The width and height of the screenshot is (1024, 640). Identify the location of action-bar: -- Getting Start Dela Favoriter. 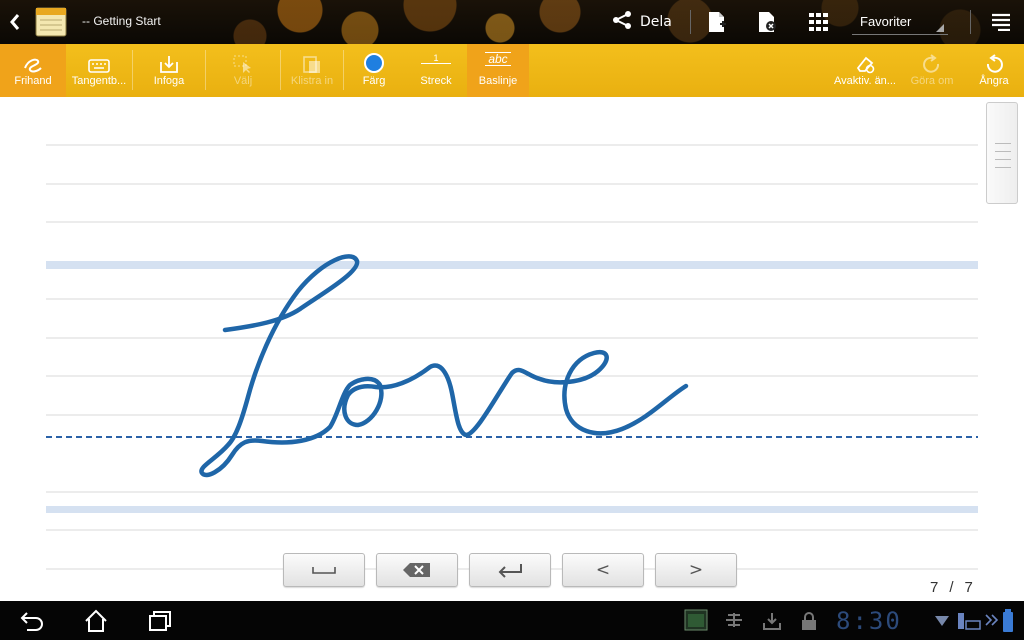
(512, 22).